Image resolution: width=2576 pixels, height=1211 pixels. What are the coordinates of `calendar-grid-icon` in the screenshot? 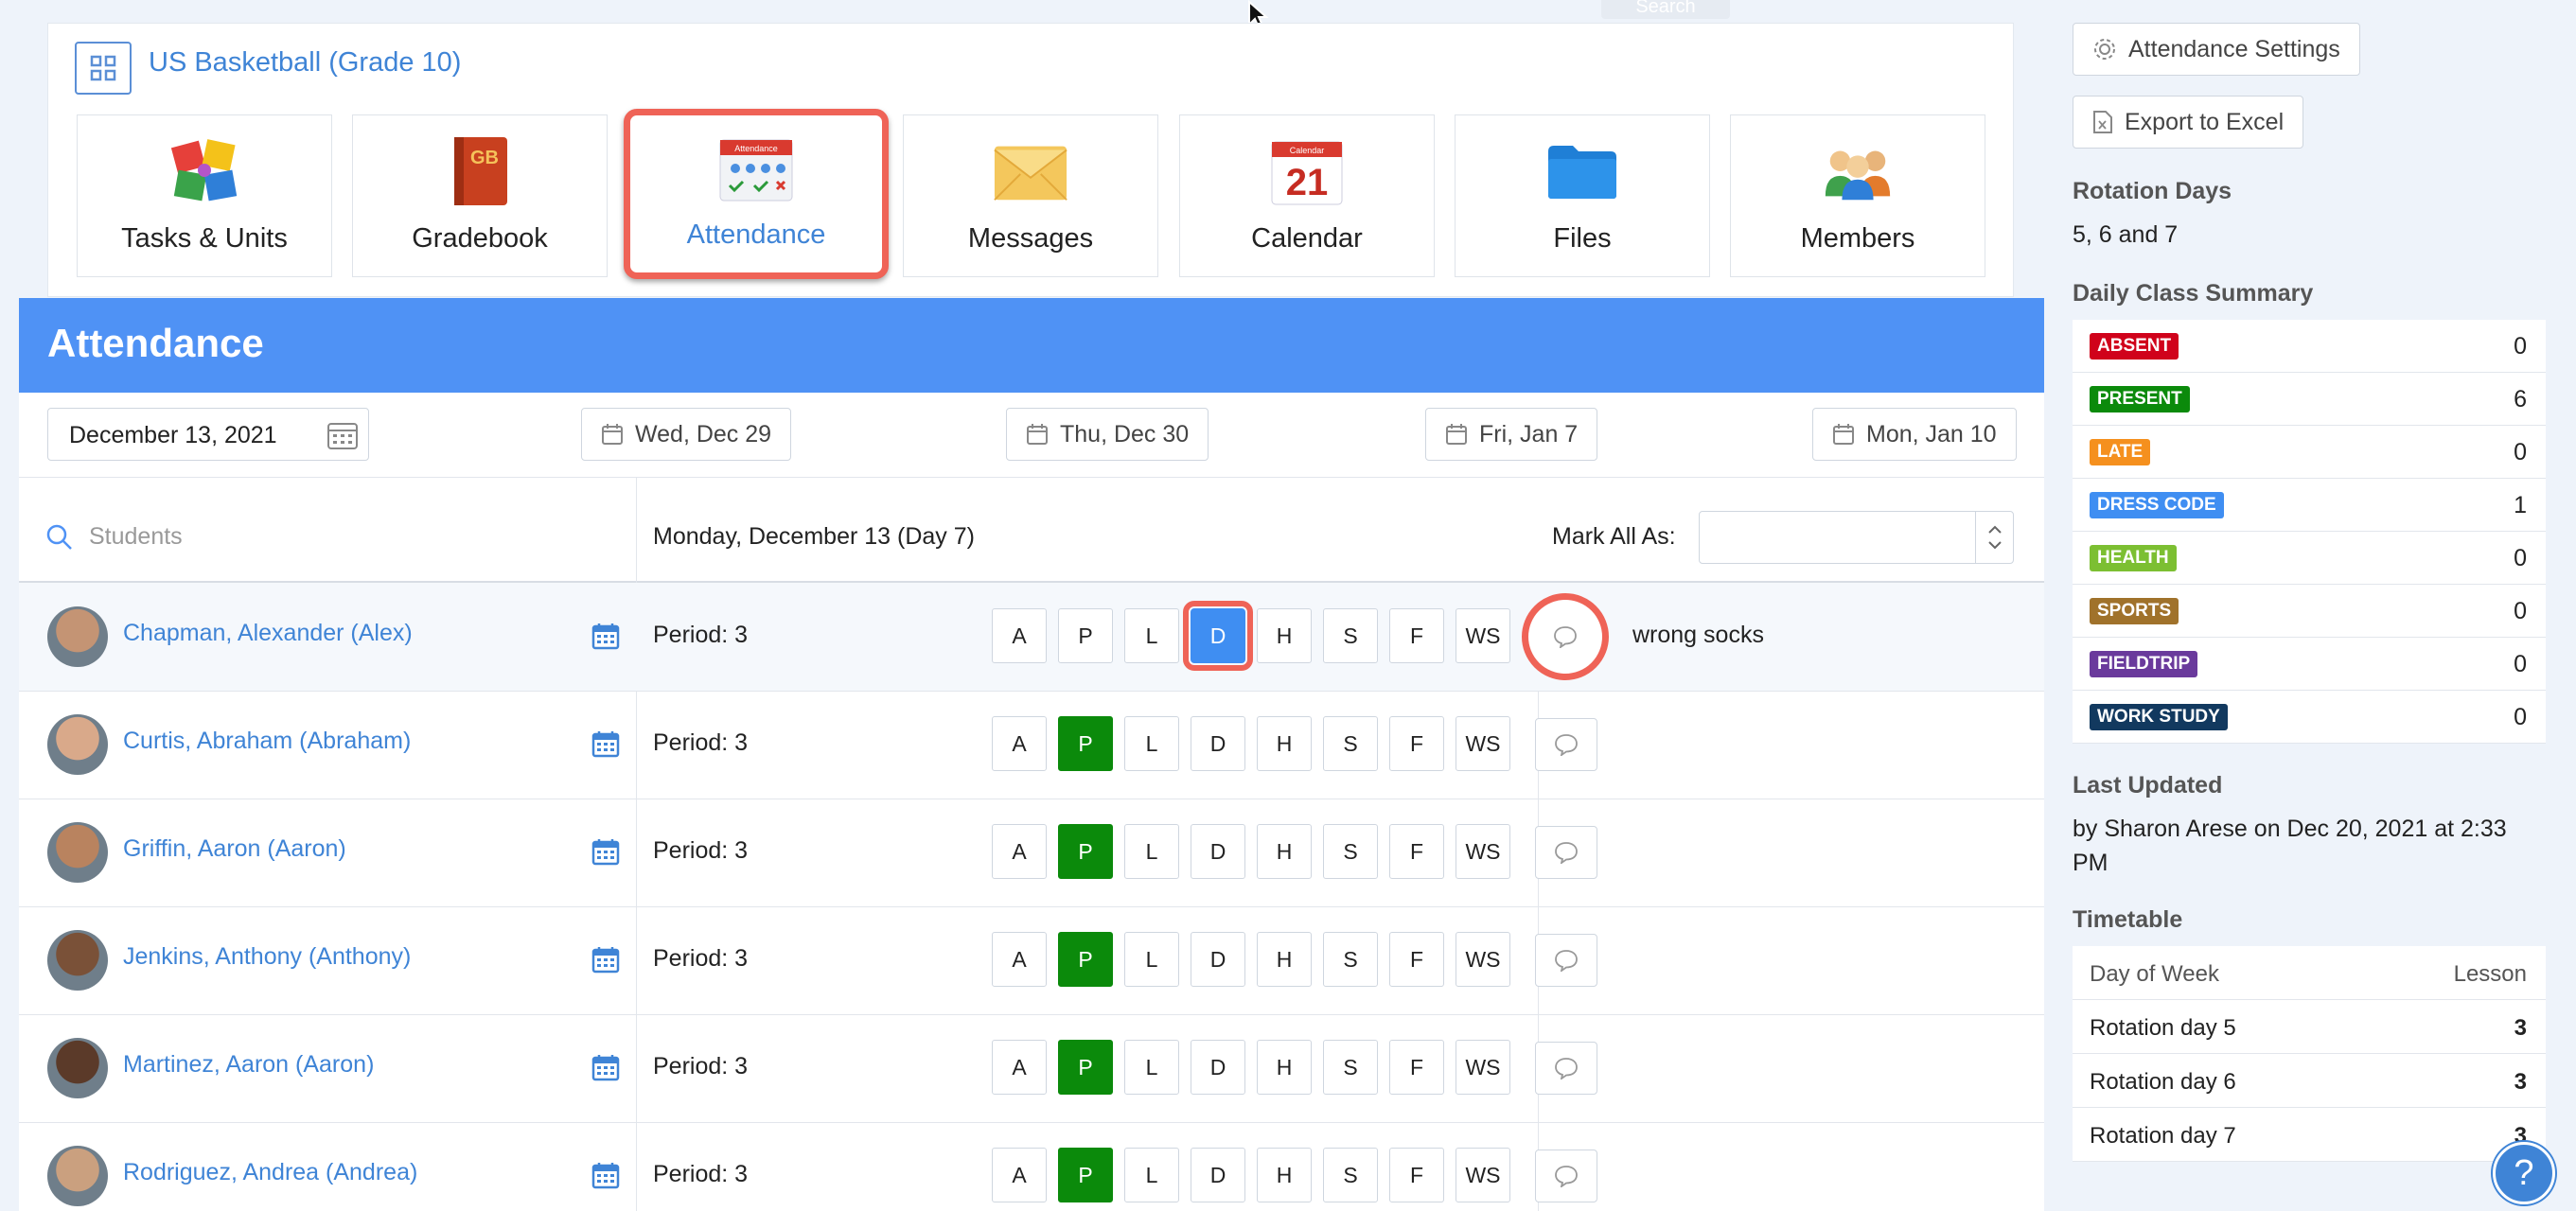 It's located at (342, 435).